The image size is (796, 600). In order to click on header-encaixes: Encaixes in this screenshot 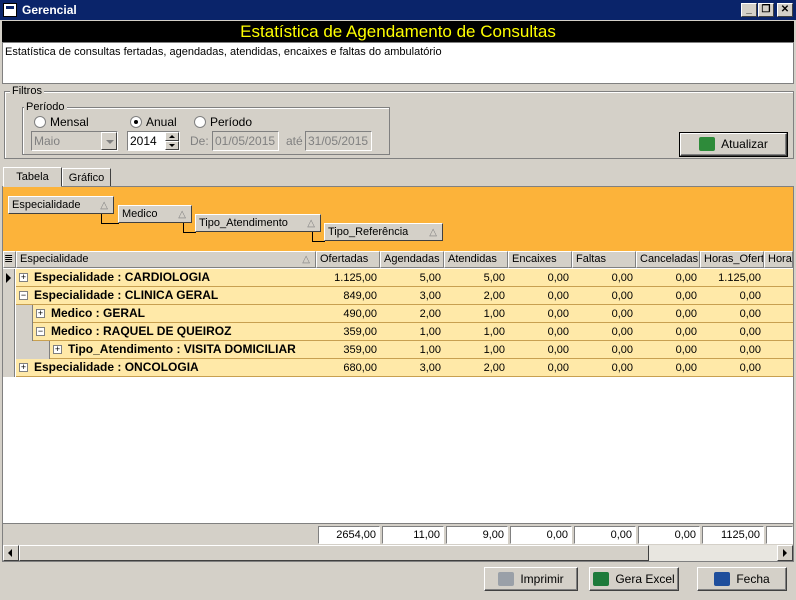, I will do `click(540, 259)`.